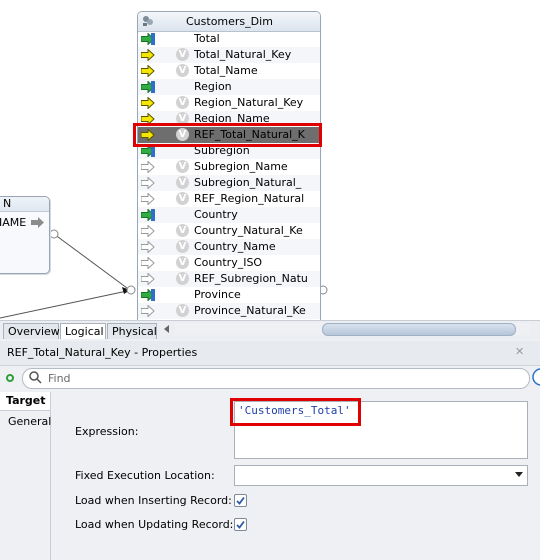 The height and width of the screenshot is (560, 540). What do you see at coordinates (536, 377) in the screenshot?
I see `help-icon` at bounding box center [536, 377].